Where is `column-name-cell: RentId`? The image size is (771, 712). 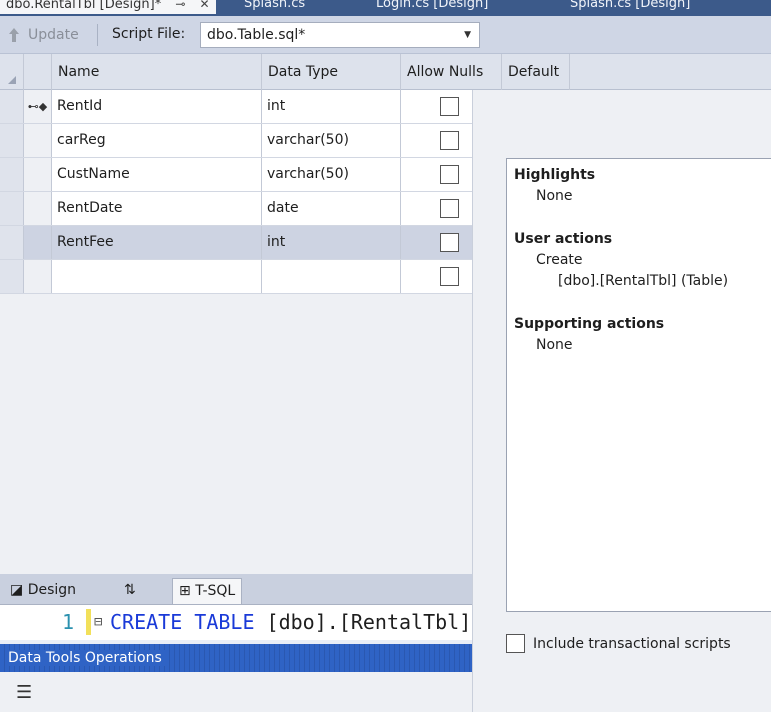 column-name-cell: RentId is located at coordinates (157, 106).